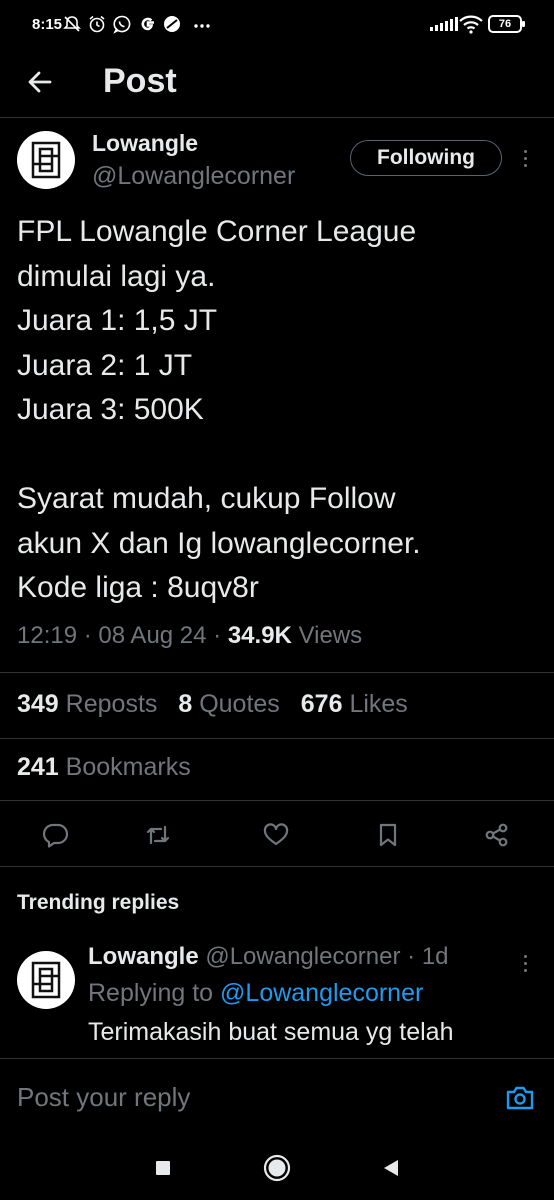  I want to click on post-text-line: Juara 2: 1 JT, so click(105, 365).